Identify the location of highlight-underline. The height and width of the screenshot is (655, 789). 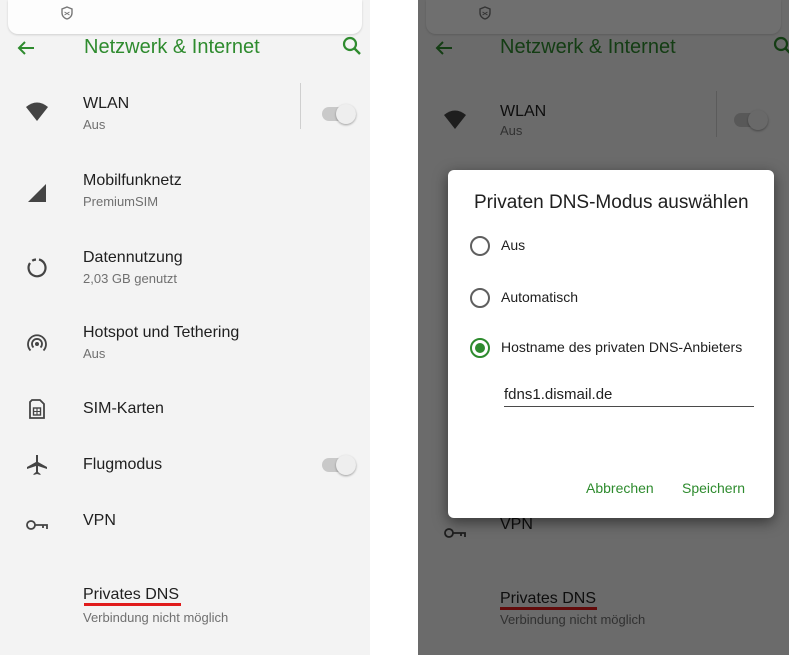
(132, 604).